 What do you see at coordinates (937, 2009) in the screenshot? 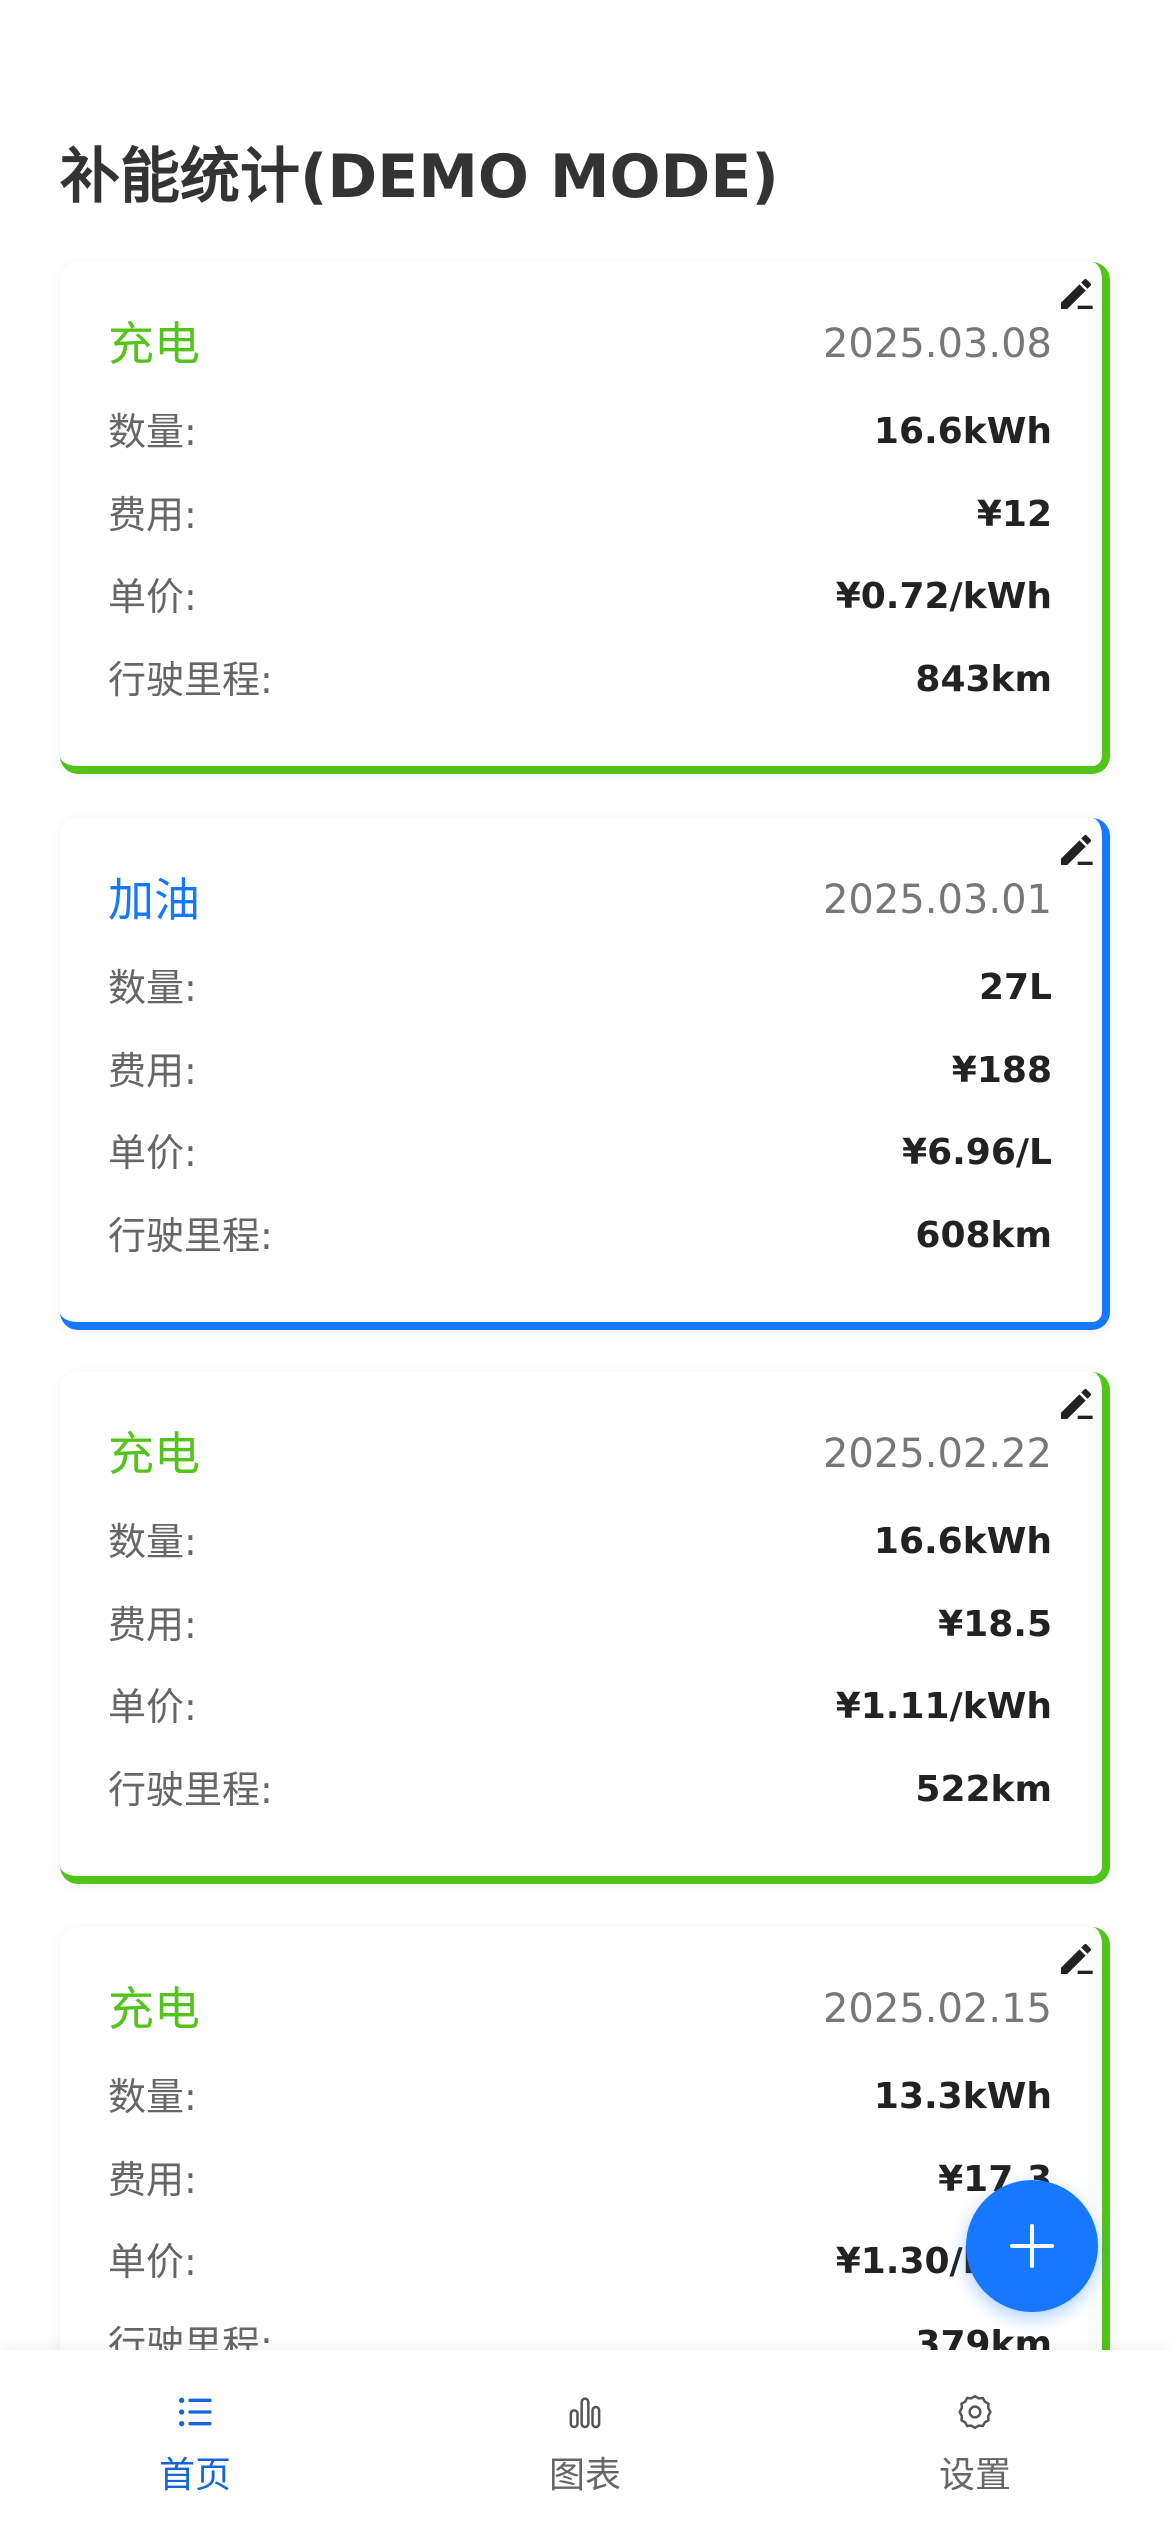
I see `record-date: 2025.02.15` at bounding box center [937, 2009].